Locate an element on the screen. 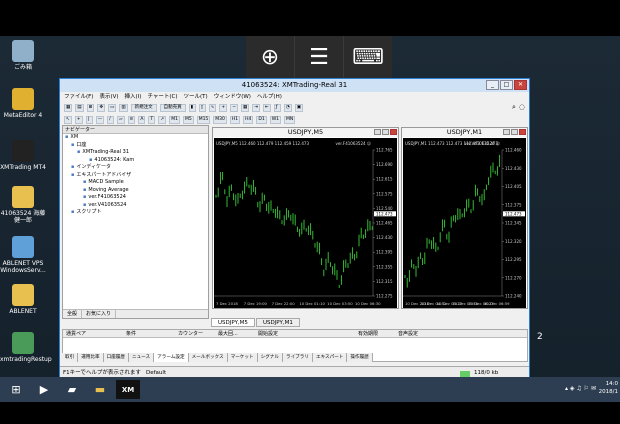 This screenshot has height=424, width=620. market-watch-icon: ⊞ is located at coordinates (90, 107).